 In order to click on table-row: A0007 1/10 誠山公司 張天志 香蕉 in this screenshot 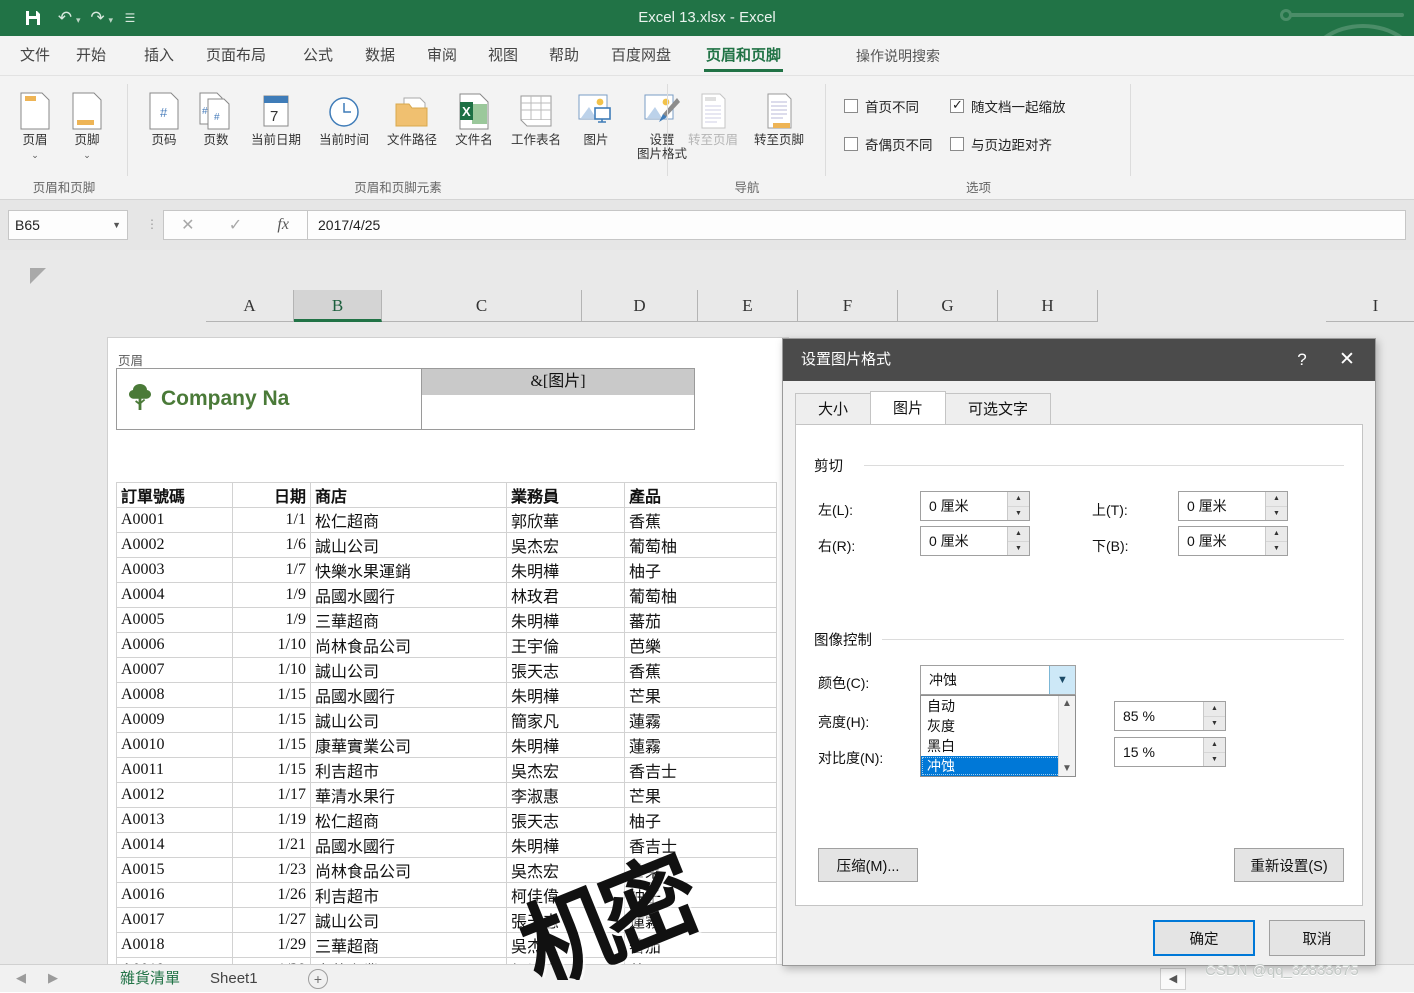, I will do `click(446, 670)`.